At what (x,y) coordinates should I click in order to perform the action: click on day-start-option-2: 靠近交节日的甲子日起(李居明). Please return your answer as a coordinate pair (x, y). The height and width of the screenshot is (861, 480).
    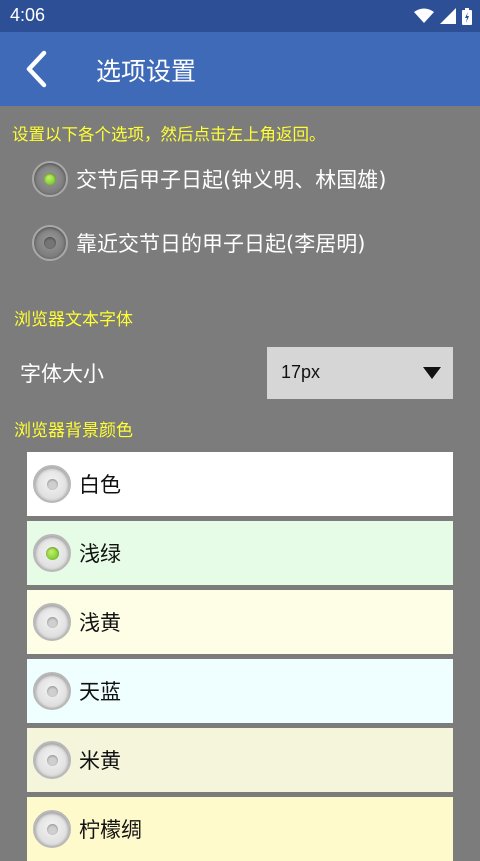
    Looking at the image, I should click on (198, 243).